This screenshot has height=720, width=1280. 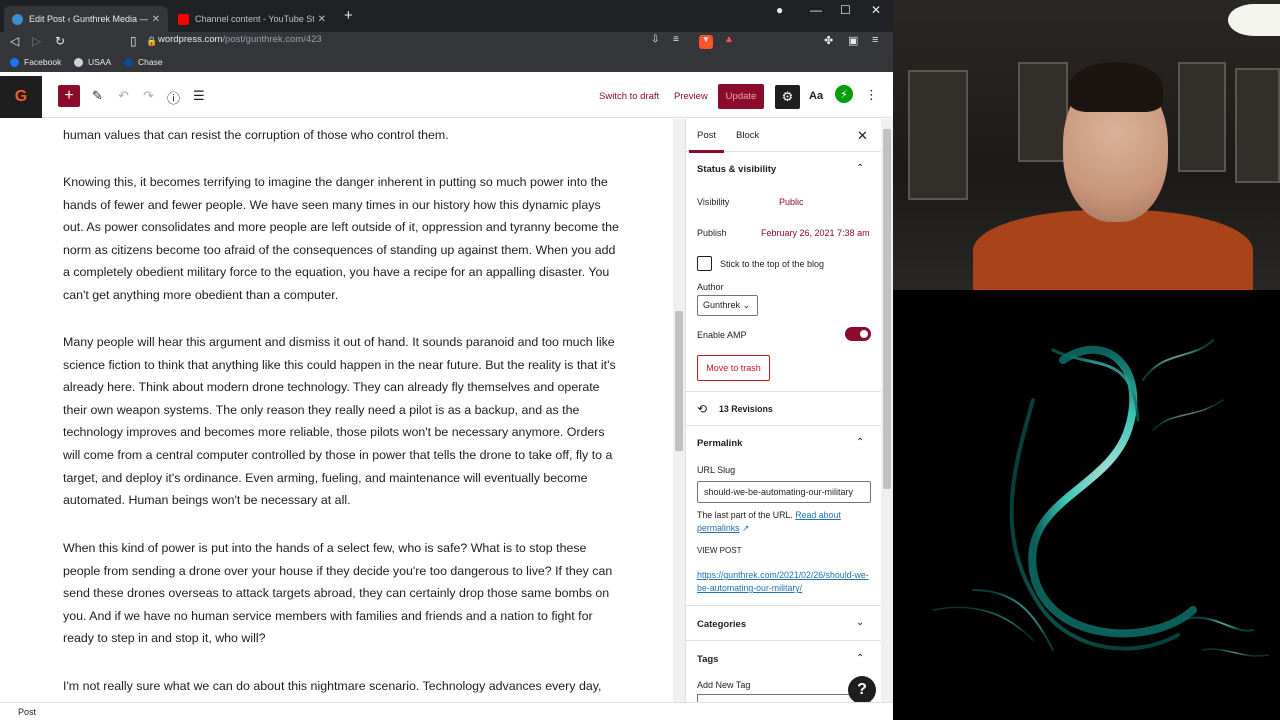 What do you see at coordinates (844, 94) in the screenshot?
I see `jetpack-icon: ⚡` at bounding box center [844, 94].